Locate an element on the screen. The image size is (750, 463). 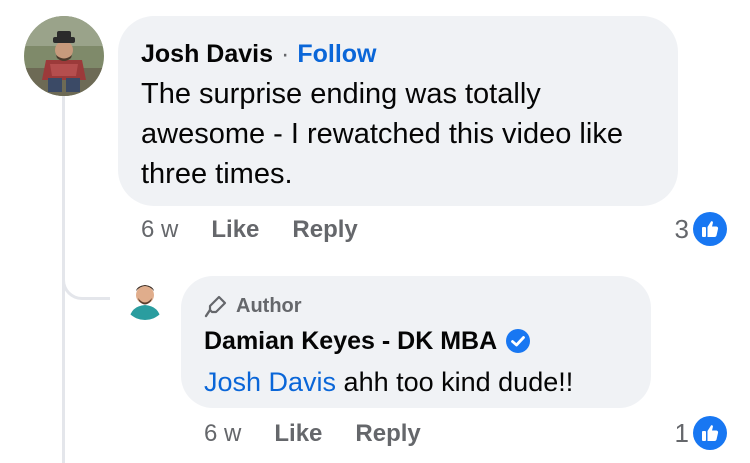
reply-button: Reply is located at coordinates (324, 230).